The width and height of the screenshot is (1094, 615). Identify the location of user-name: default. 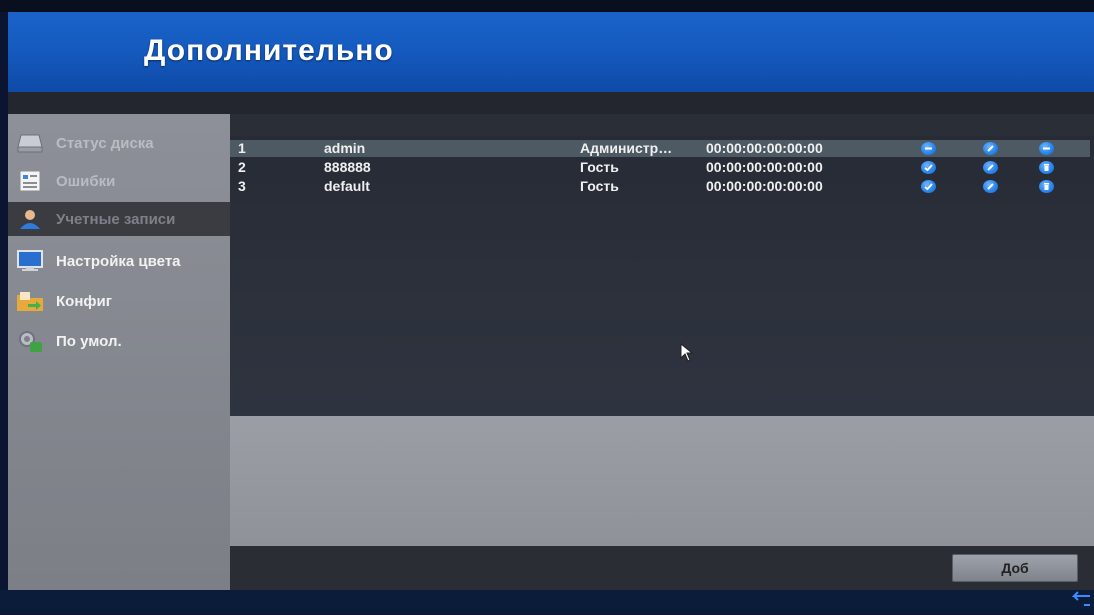
(347, 186).